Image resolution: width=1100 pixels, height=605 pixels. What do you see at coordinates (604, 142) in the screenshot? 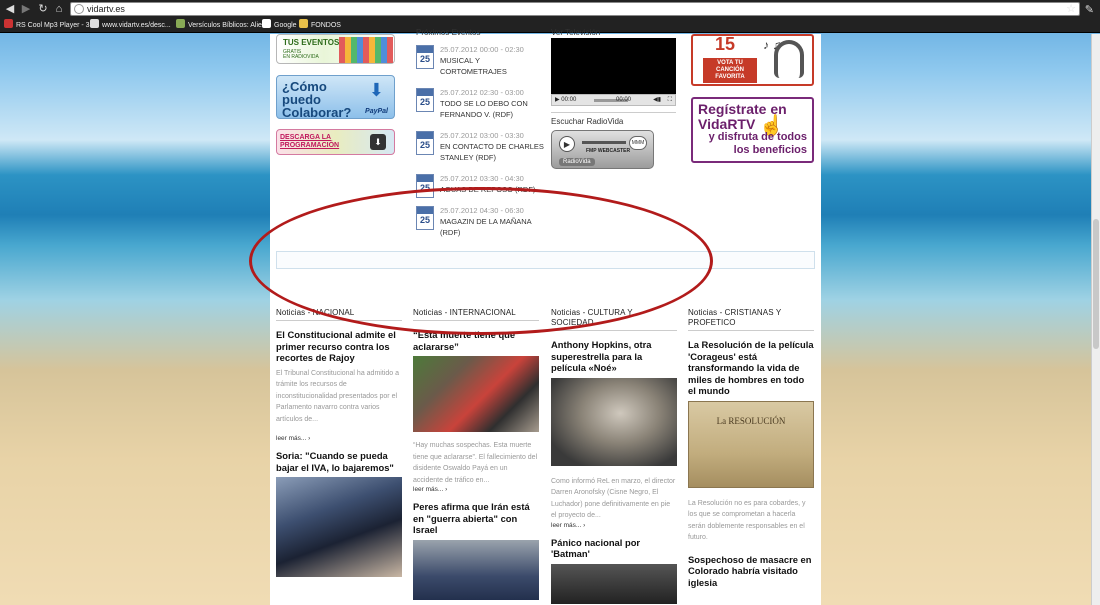
I see `radio-slider` at bounding box center [604, 142].